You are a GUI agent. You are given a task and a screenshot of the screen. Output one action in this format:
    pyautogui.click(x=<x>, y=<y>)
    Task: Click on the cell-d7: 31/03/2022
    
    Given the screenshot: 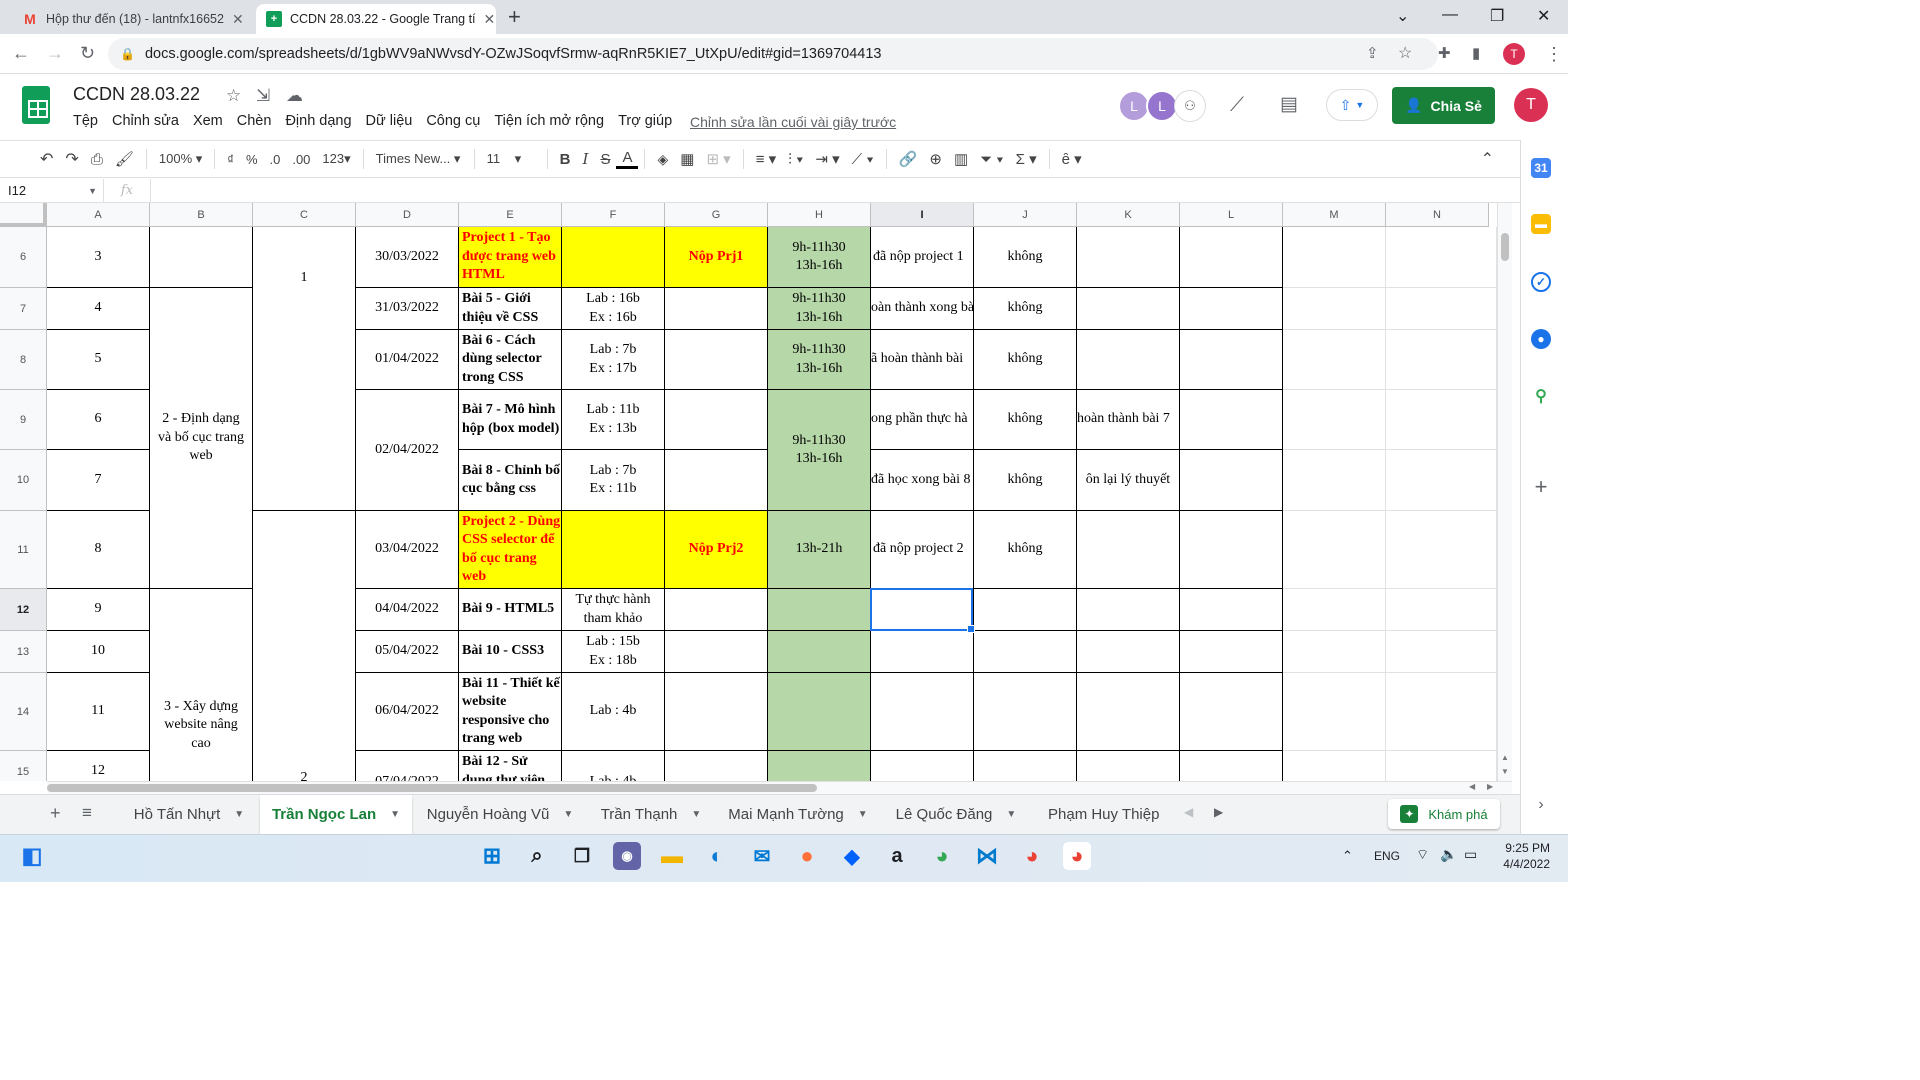 What is the action you would take?
    pyautogui.click(x=407, y=309)
    